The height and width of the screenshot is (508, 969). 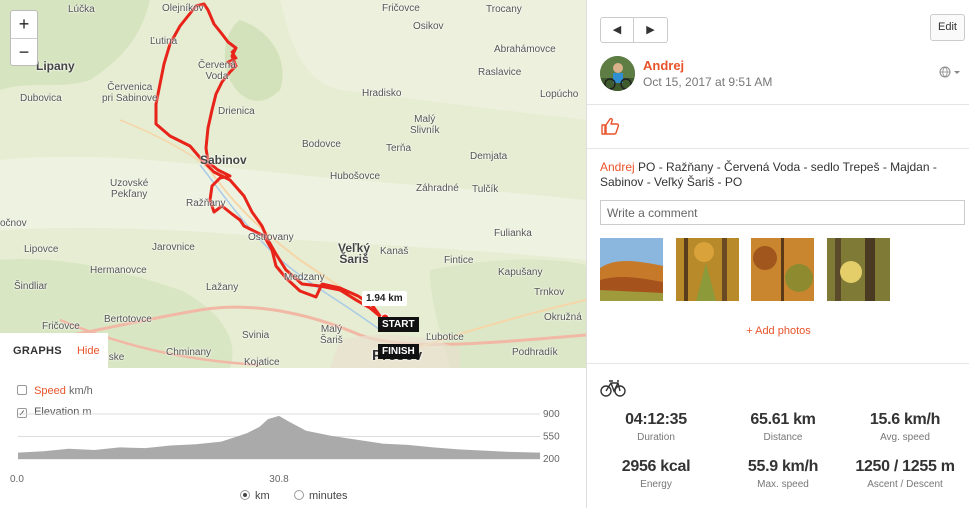 What do you see at coordinates (783, 466) in the screenshot?
I see `stat-value: 55.9 km/h` at bounding box center [783, 466].